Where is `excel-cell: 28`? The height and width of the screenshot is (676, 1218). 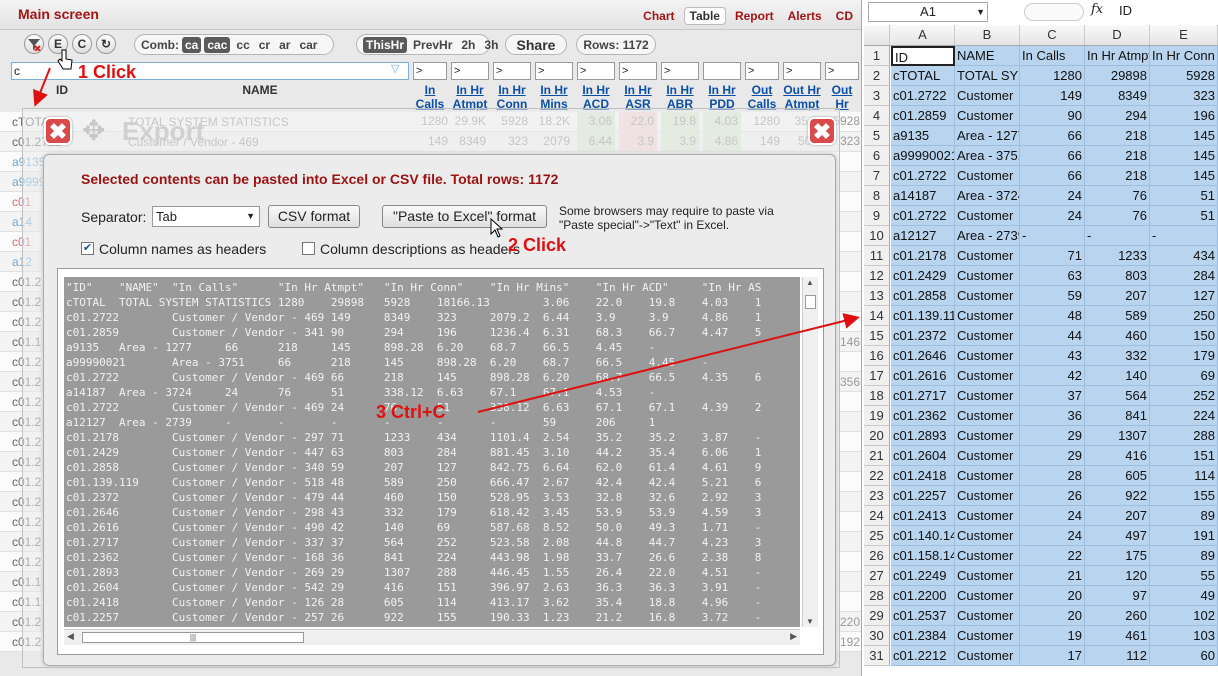
excel-cell: 28 is located at coordinates (1052, 476).